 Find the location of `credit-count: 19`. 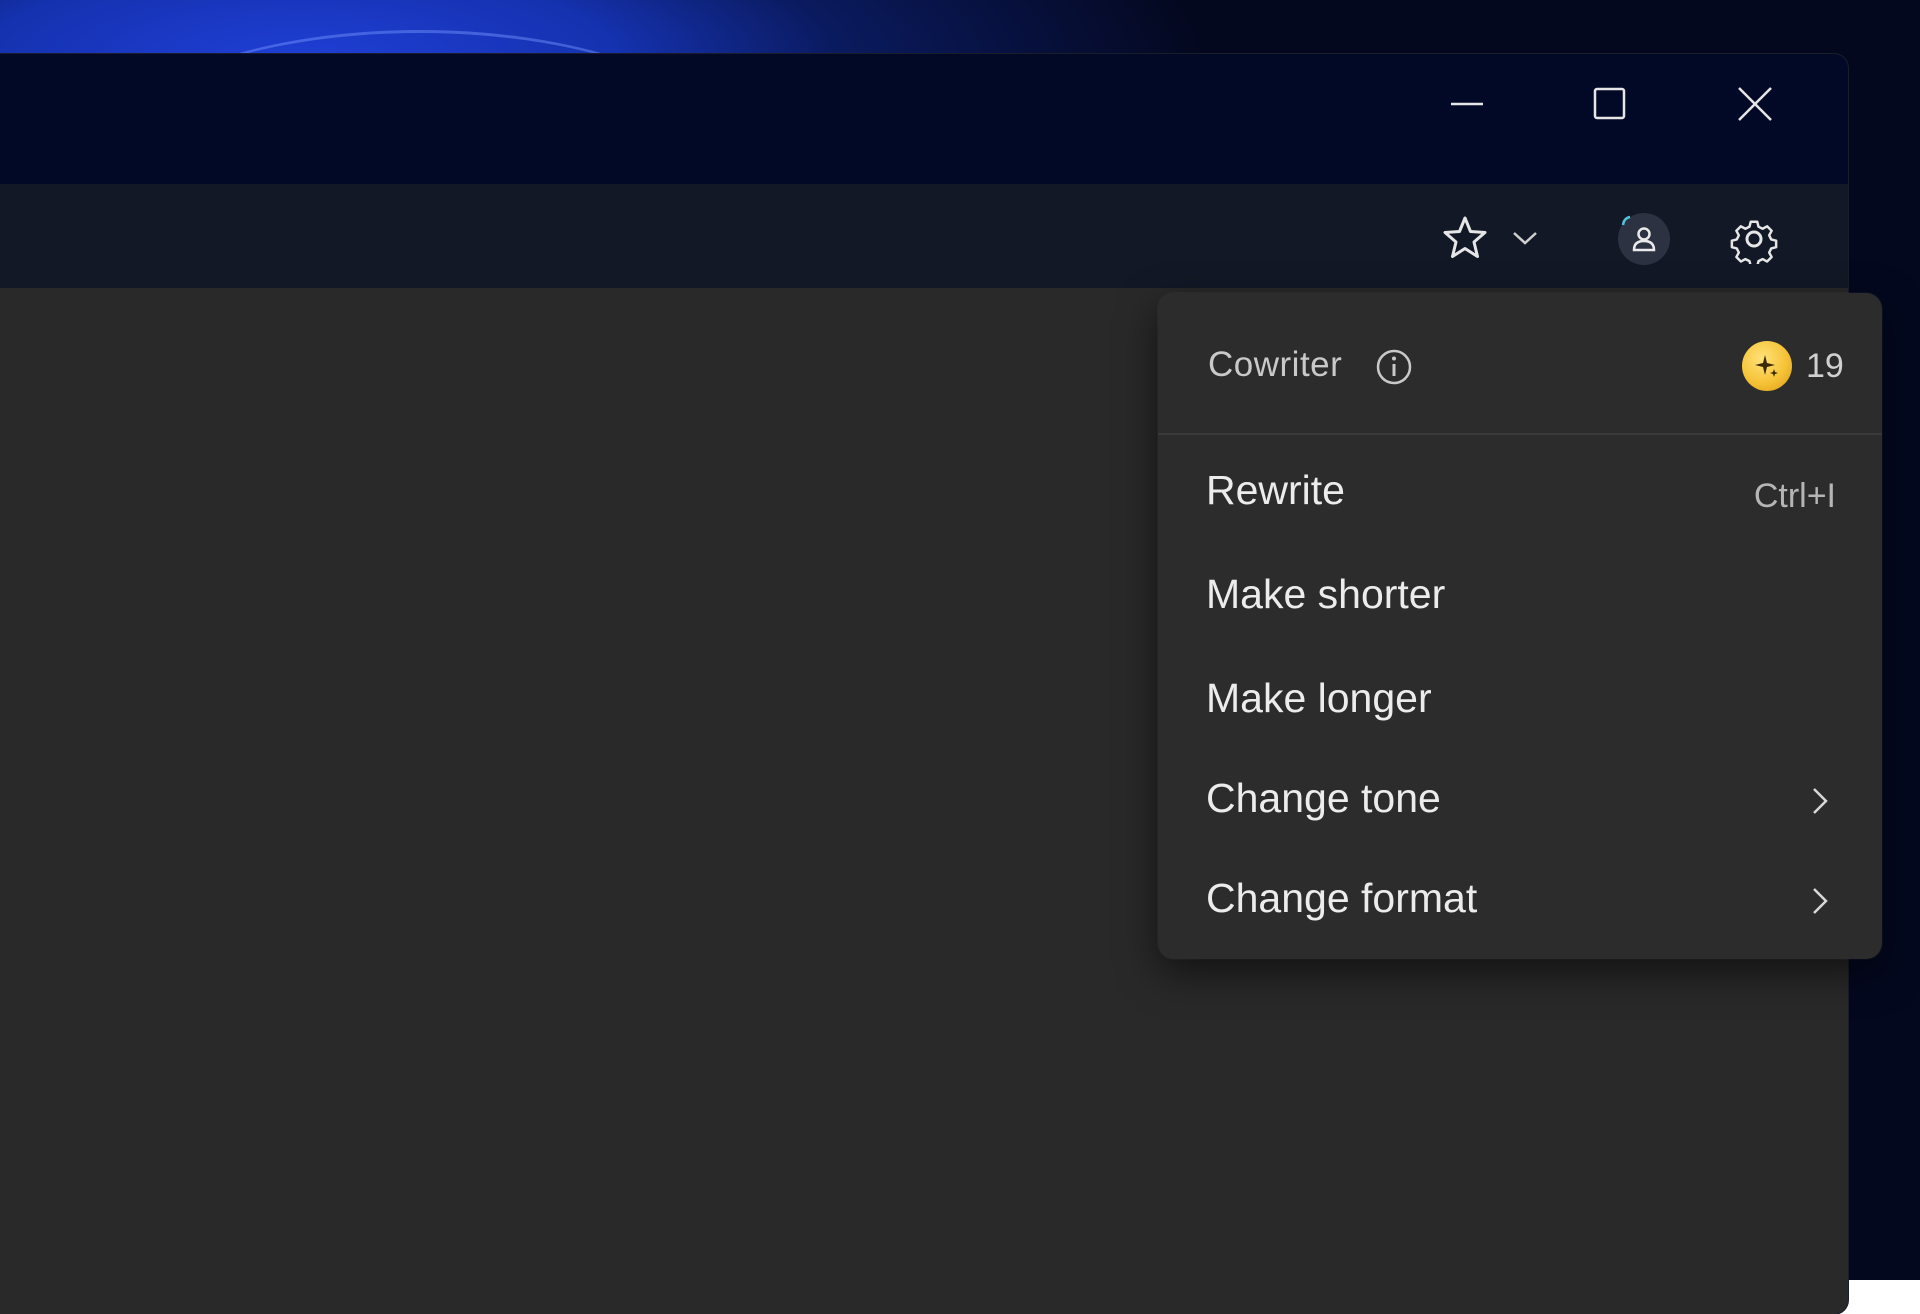

credit-count: 19 is located at coordinates (1825, 366).